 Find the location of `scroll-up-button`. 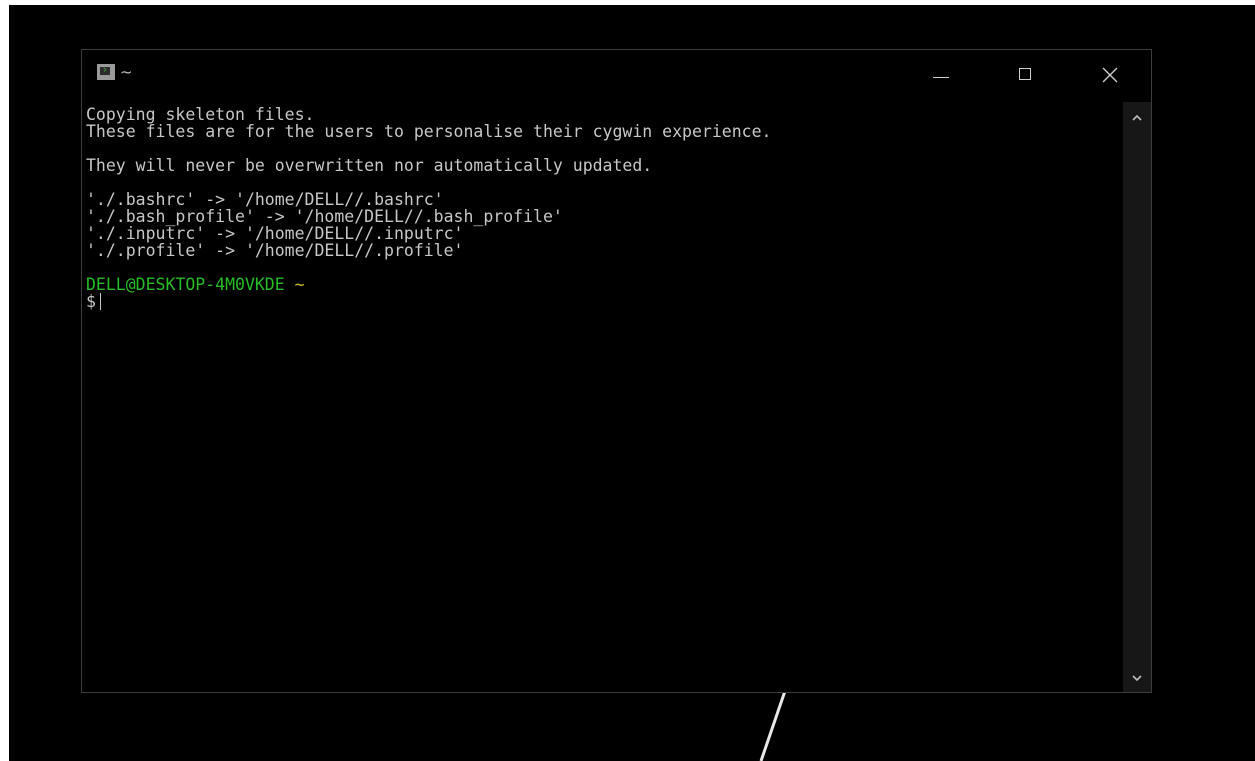

scroll-up-button is located at coordinates (1137, 118).